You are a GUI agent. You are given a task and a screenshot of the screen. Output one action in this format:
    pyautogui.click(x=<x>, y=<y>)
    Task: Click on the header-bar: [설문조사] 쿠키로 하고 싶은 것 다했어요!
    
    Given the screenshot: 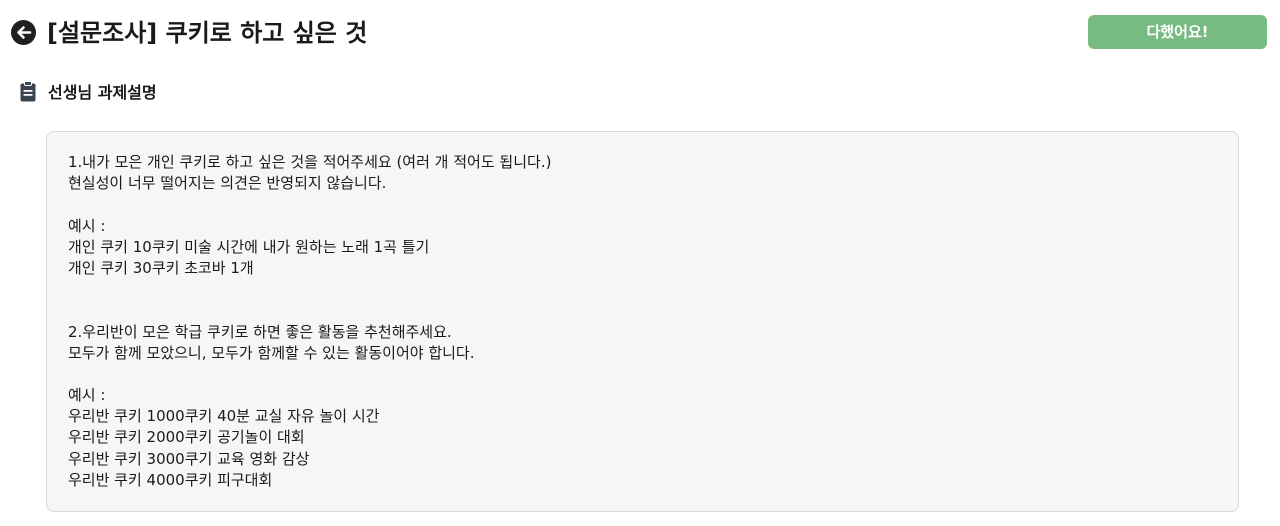 What is the action you would take?
    pyautogui.click(x=640, y=33)
    